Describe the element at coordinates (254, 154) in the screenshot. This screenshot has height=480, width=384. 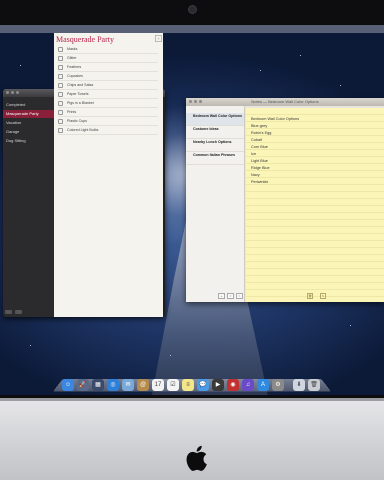
I see `note-line: Ice` at that location.